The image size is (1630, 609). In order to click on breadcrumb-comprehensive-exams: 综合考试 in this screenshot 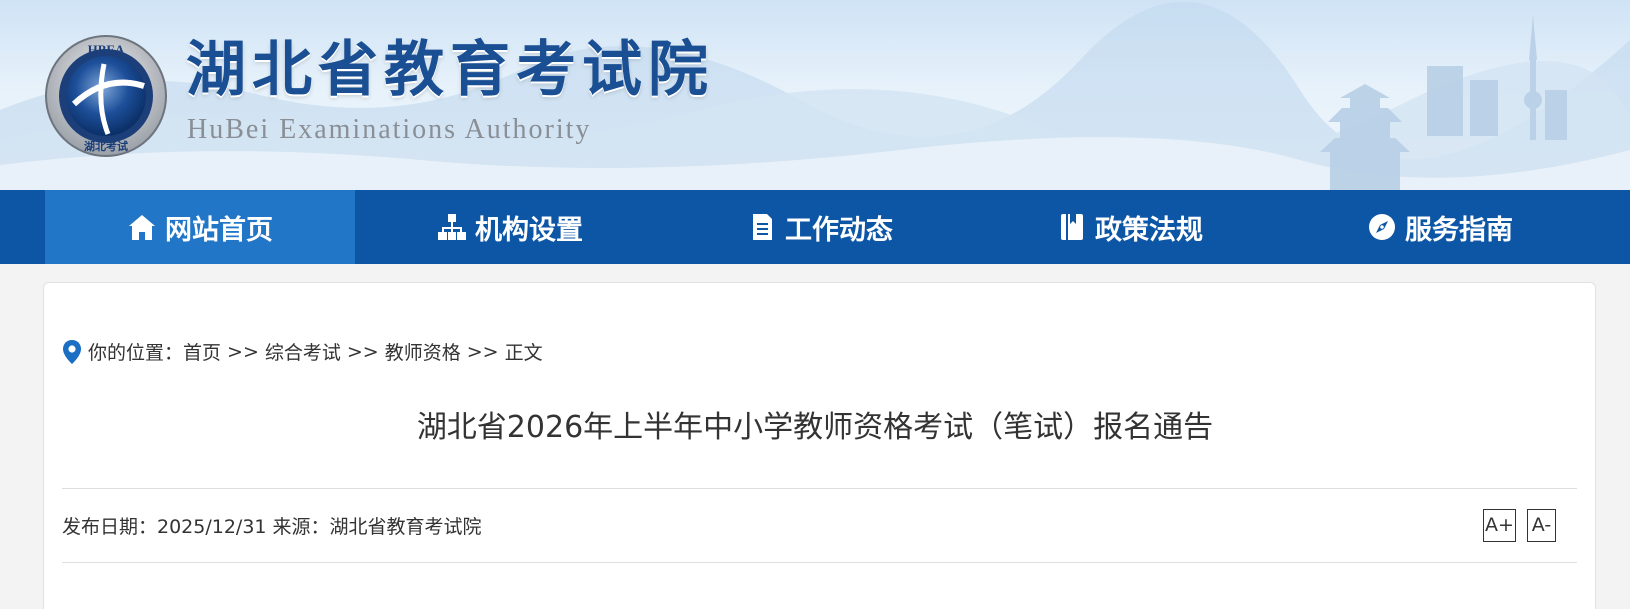, I will do `click(303, 351)`.